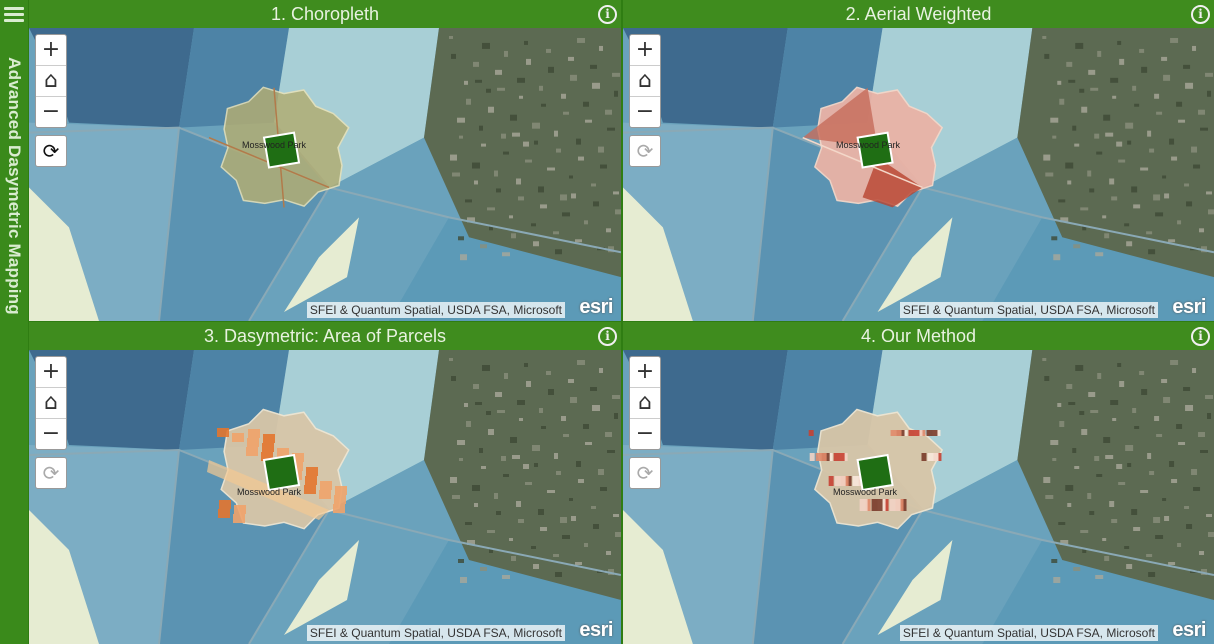 The width and height of the screenshot is (1214, 644). Describe the element at coordinates (14, 186) in the screenshot. I see `app-title: Advanced Dasymetric Mapping` at that location.